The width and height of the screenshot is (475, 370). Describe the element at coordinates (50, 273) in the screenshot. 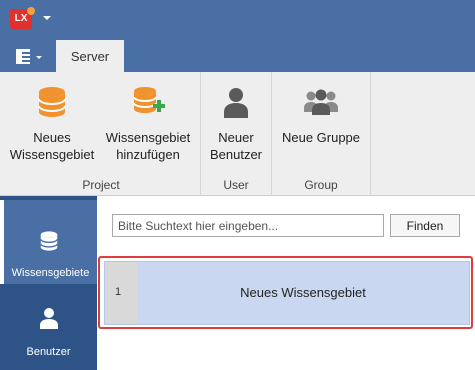

I see `nav-item-label: Wissensgebiete` at that location.